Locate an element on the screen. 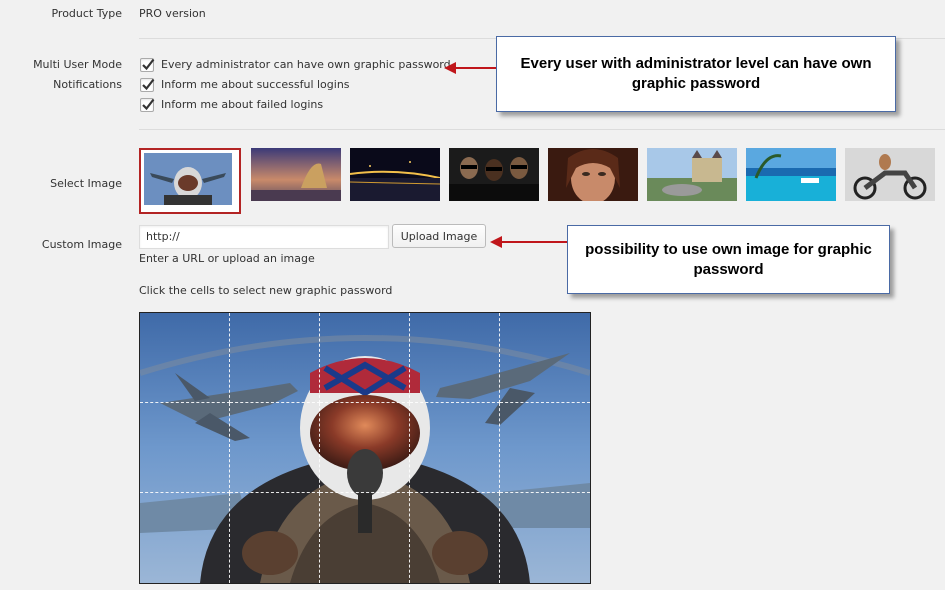 The width and height of the screenshot is (945, 590). custom-image-hint: Enter a URL or upload an image is located at coordinates (227, 258).